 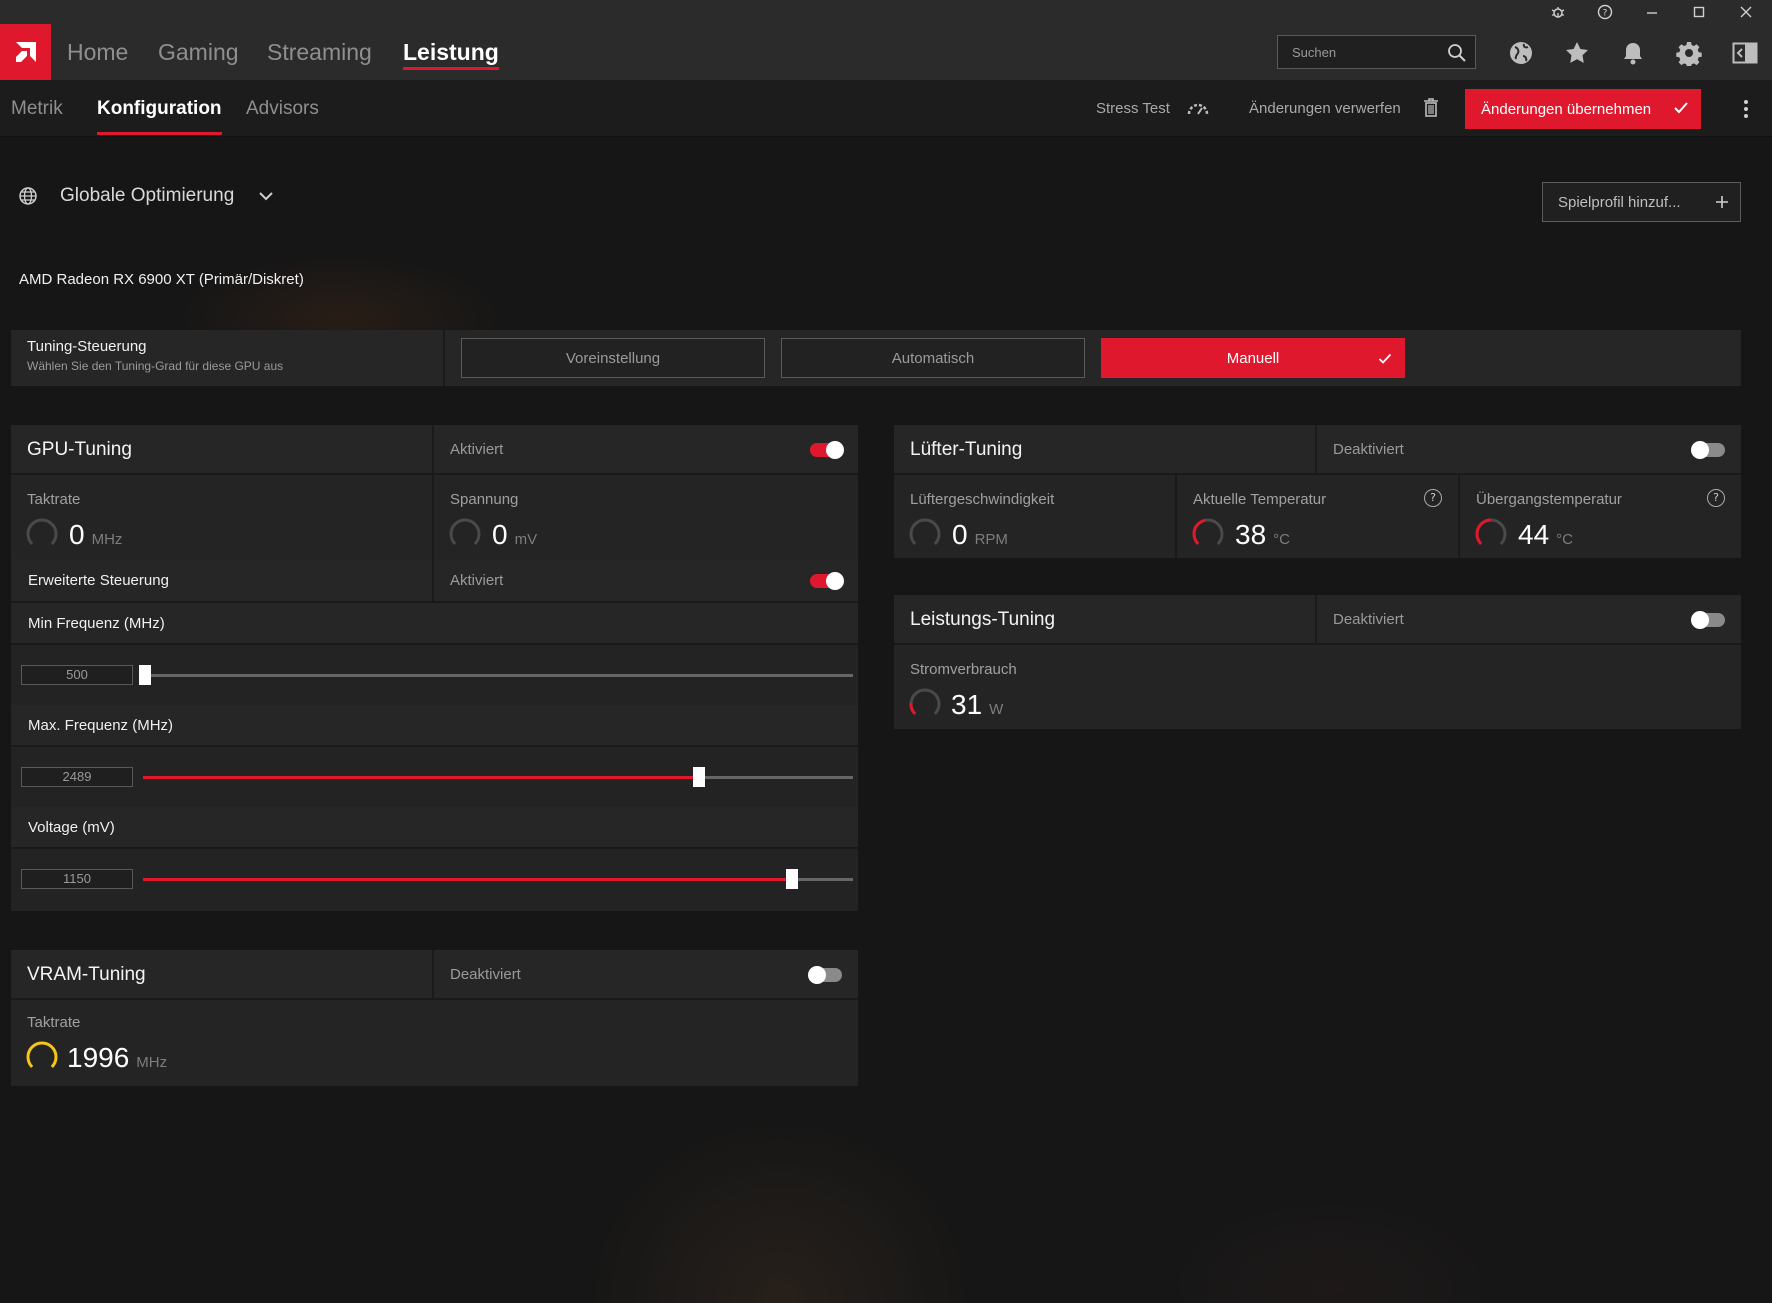 I want to click on current-temp-metric: 38 °C, so click(x=1262, y=535).